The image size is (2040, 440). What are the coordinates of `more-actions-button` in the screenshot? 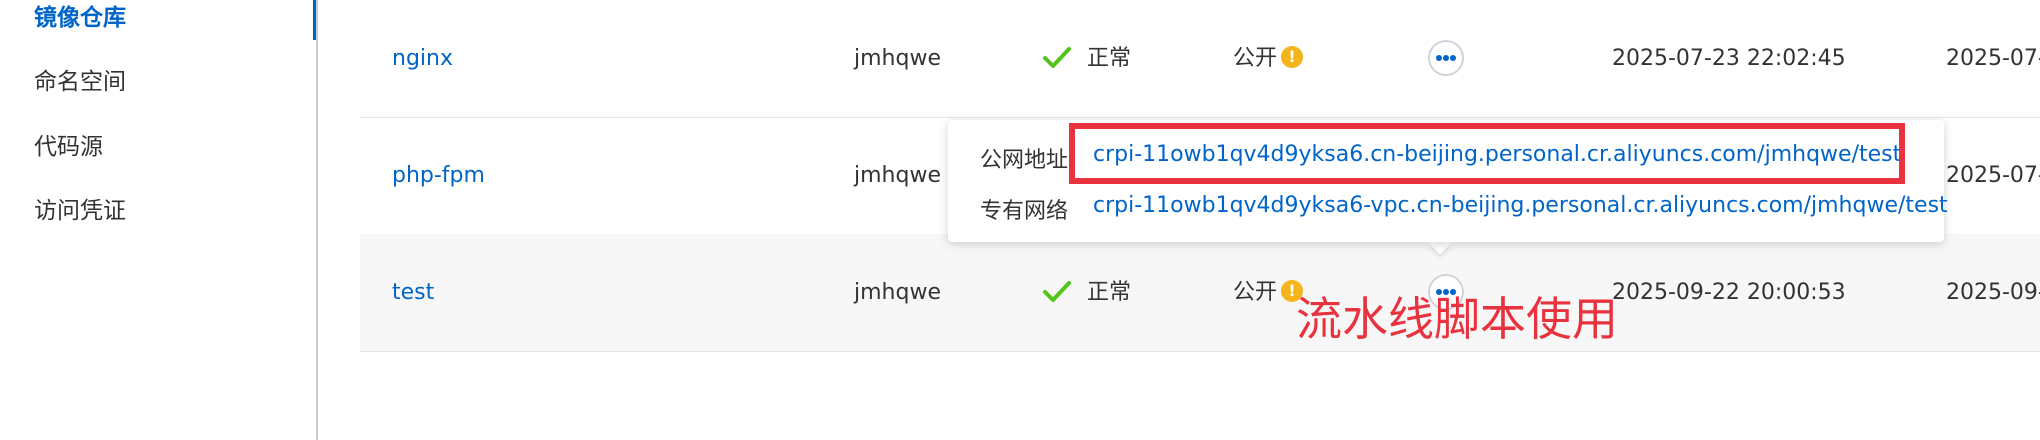 It's located at (1446, 58).